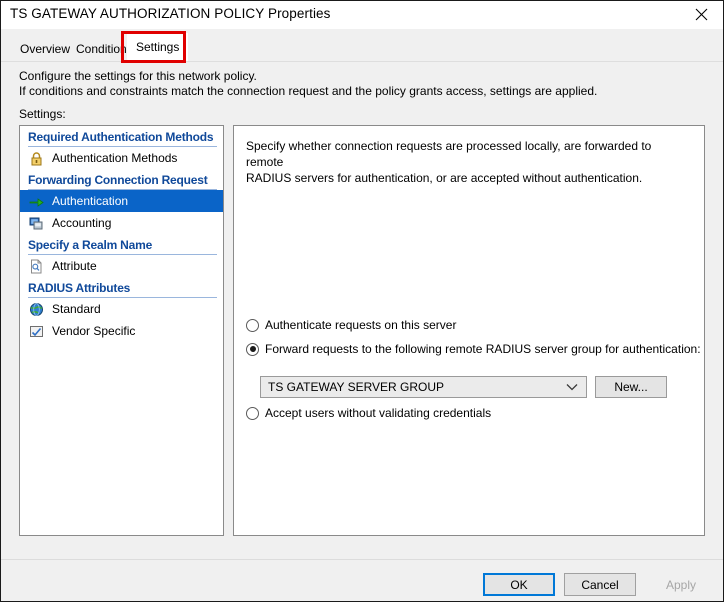 This screenshot has height=602, width=724. I want to click on form-check-icon, so click(36, 331).